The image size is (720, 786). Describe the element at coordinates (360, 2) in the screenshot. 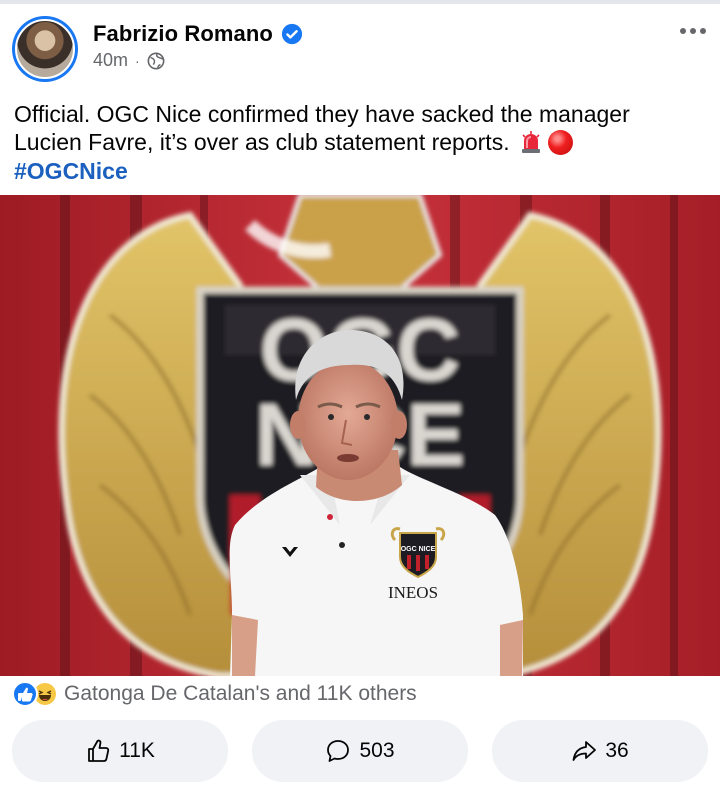

I see `top-divider` at that location.